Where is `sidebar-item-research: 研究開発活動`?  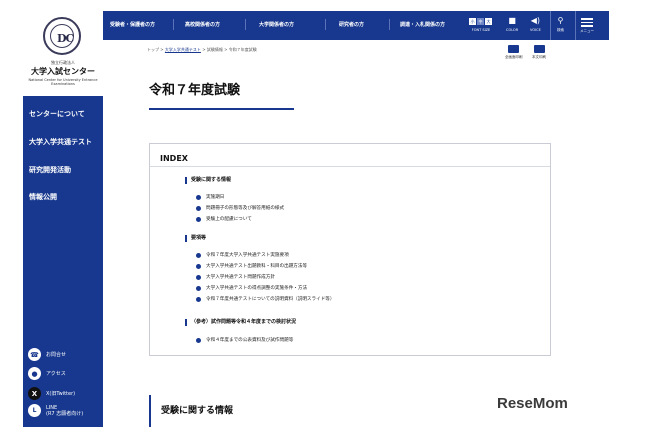 sidebar-item-research: 研究開発活動 is located at coordinates (50, 170).